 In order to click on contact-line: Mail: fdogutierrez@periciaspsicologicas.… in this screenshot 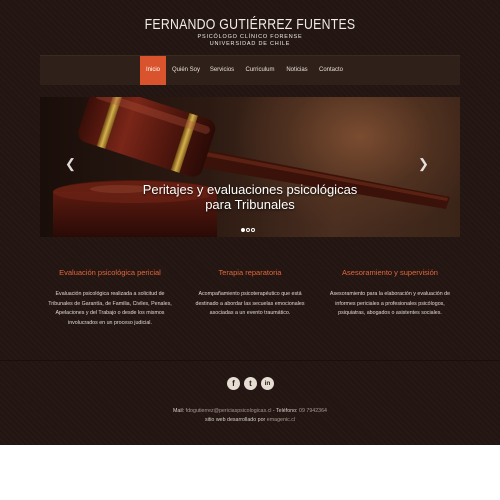, I will do `click(250, 411)`.